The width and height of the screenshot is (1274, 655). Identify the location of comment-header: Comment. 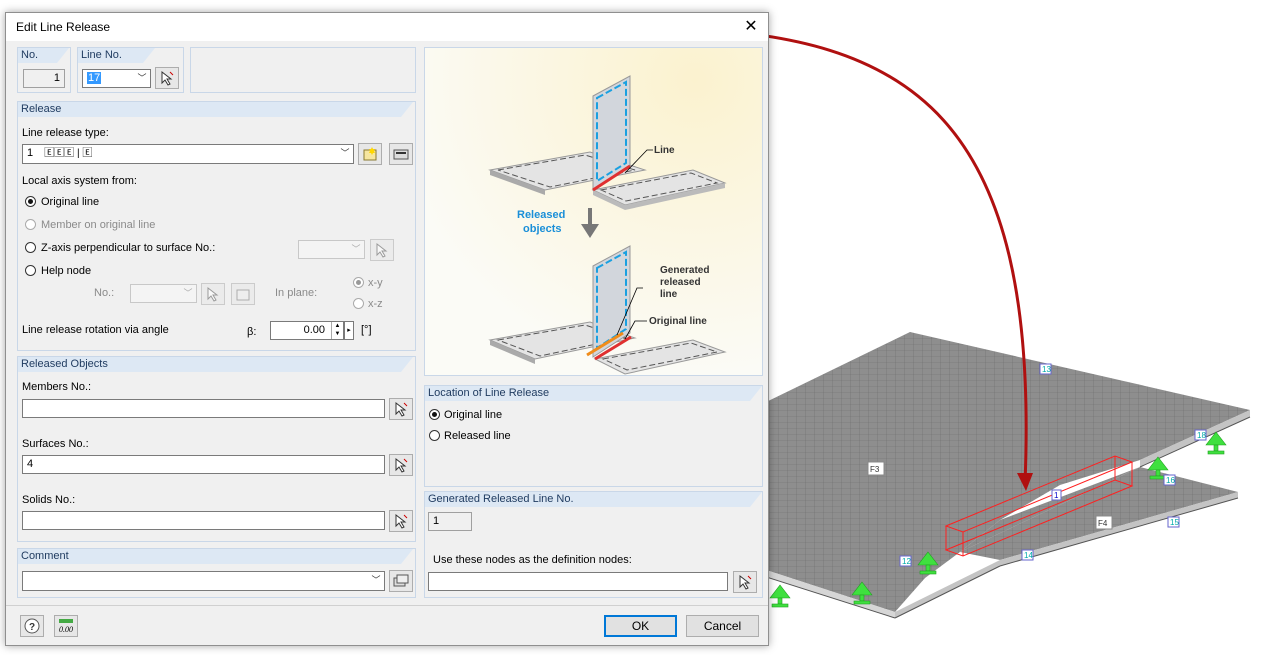
(215, 556).